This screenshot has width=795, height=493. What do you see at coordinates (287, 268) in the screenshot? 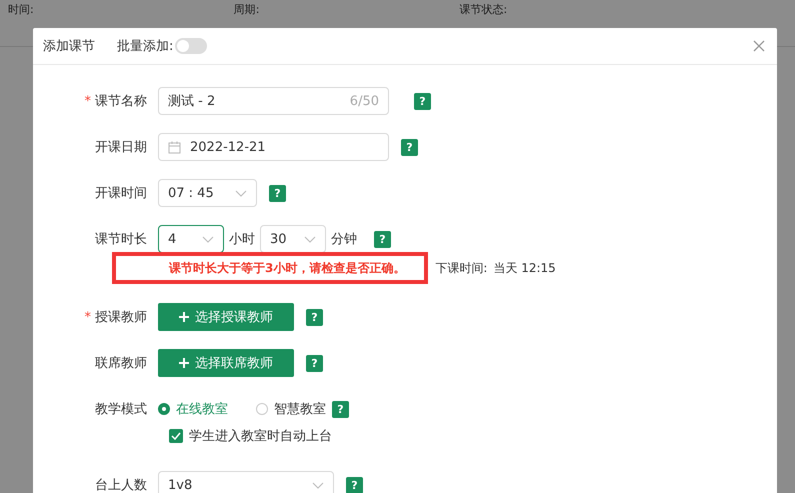
I see `warning-text: 课节时长大于等于3小时，请检查是否正确。` at bounding box center [287, 268].